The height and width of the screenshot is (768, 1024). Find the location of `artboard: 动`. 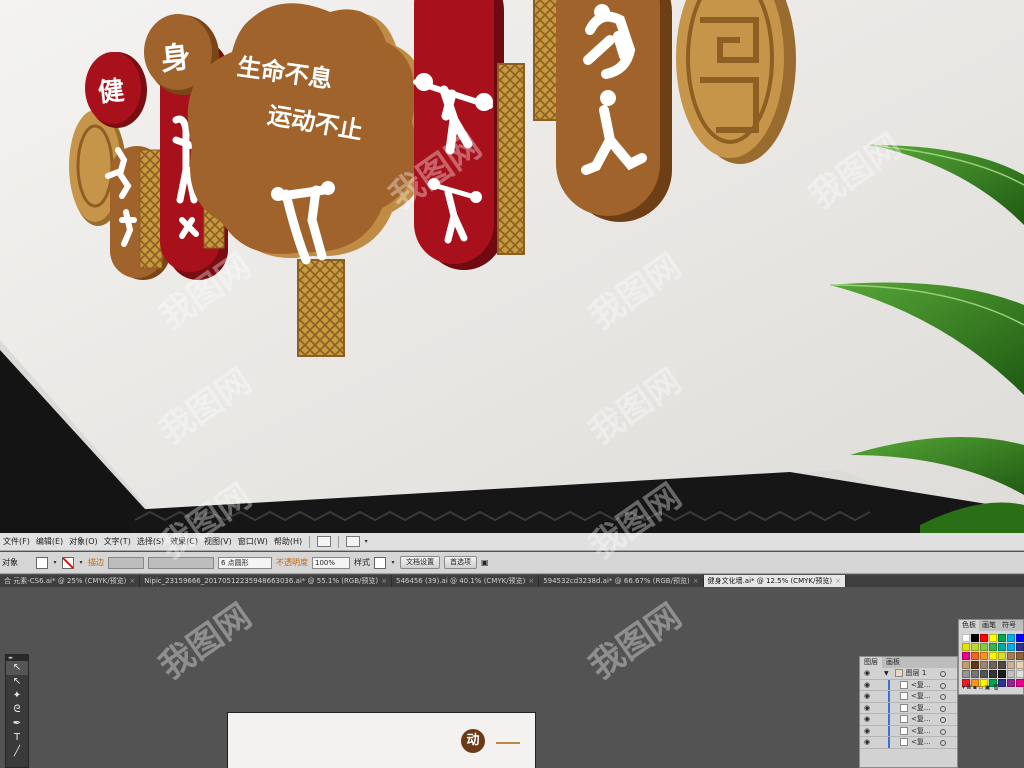

artboard: 动 is located at coordinates (381, 740).